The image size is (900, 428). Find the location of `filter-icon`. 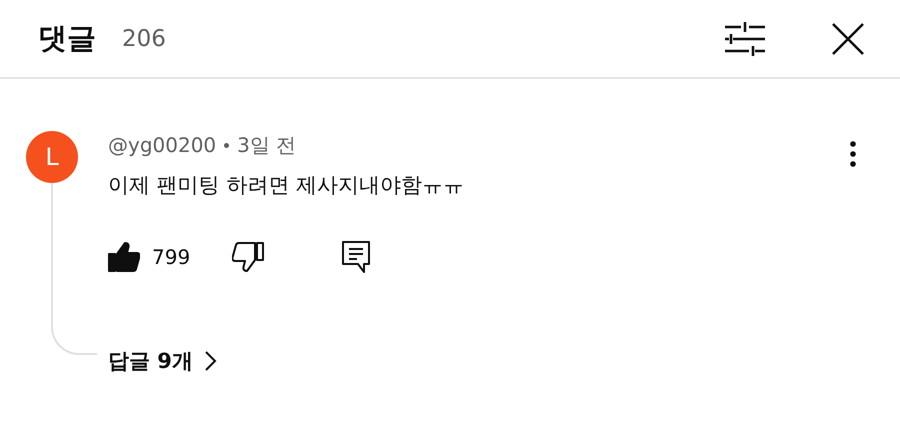

filter-icon is located at coordinates (745, 39).